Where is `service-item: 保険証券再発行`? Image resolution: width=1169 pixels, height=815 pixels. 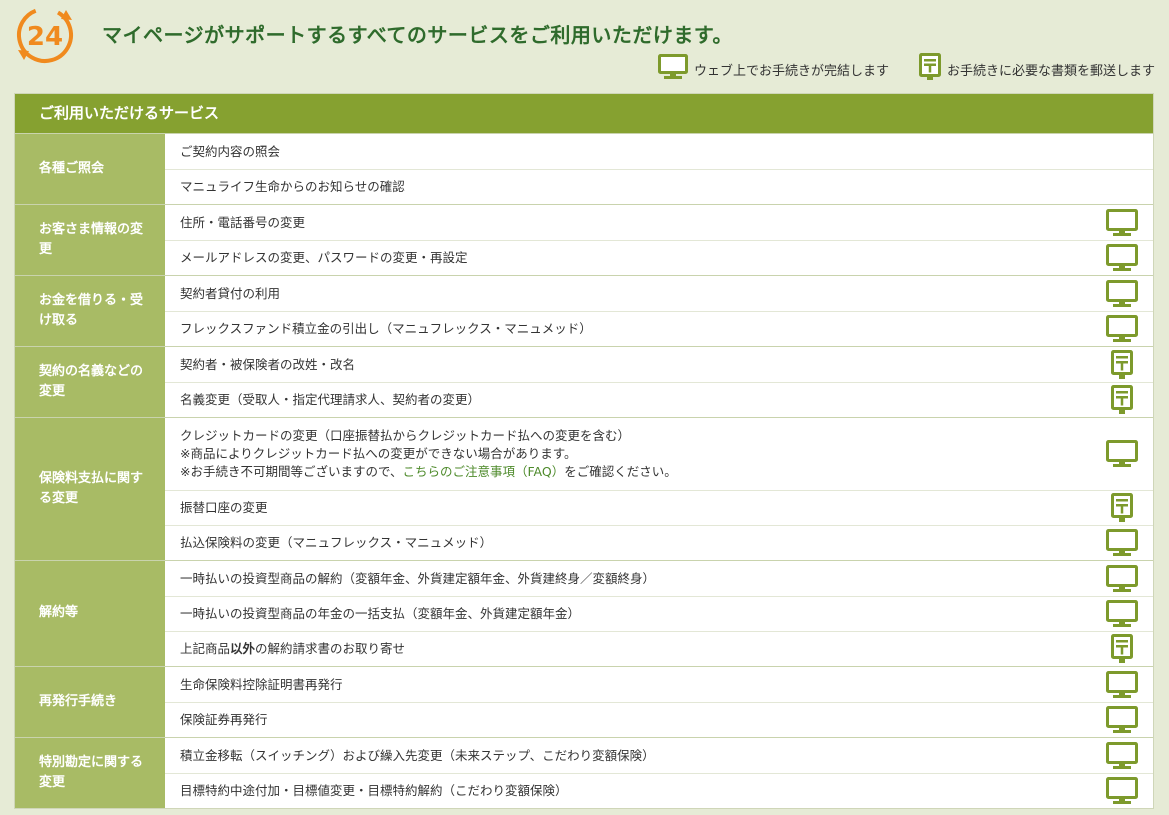
service-item: 保険証券再発行 is located at coordinates (659, 719).